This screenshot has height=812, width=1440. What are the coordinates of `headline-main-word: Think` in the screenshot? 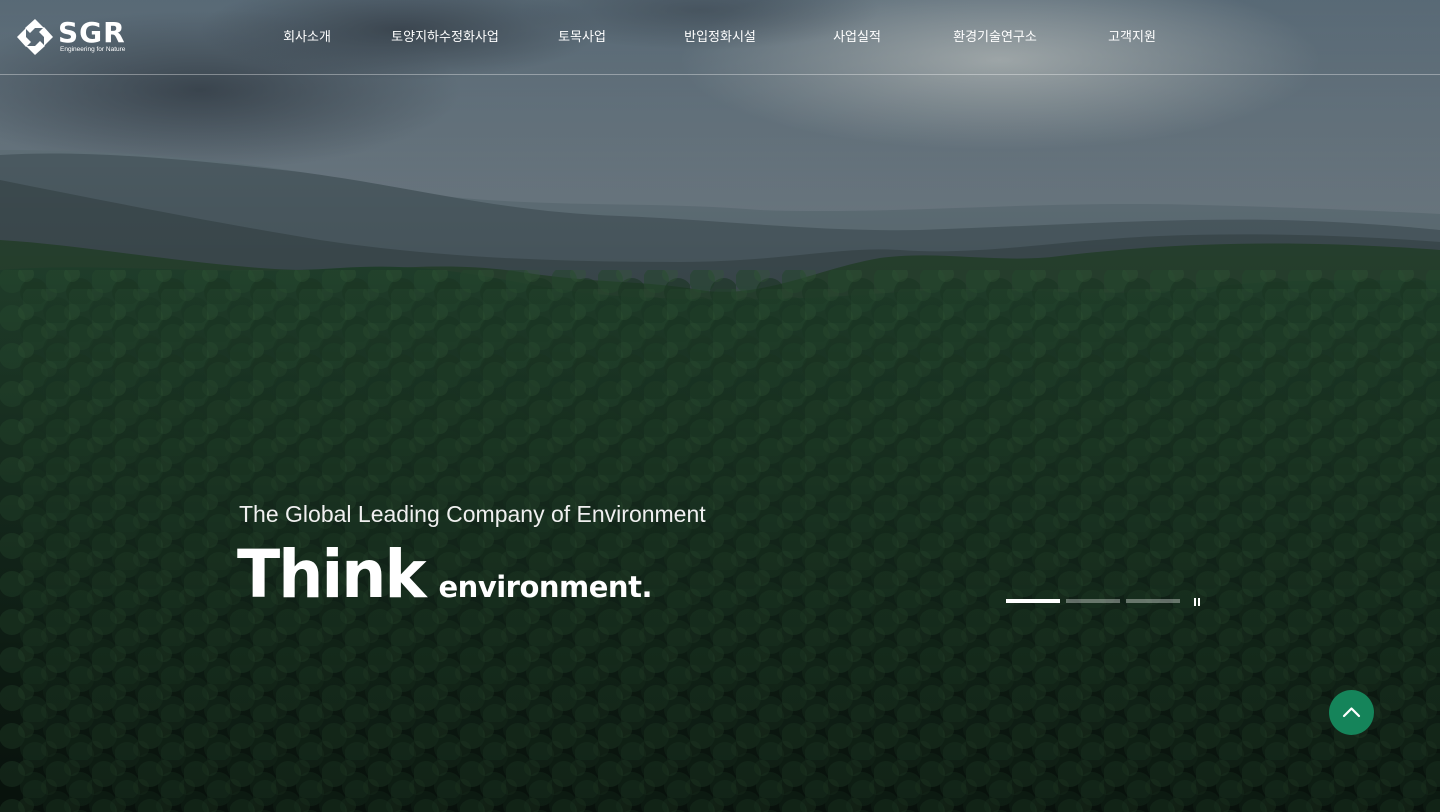 It's located at (332, 574).